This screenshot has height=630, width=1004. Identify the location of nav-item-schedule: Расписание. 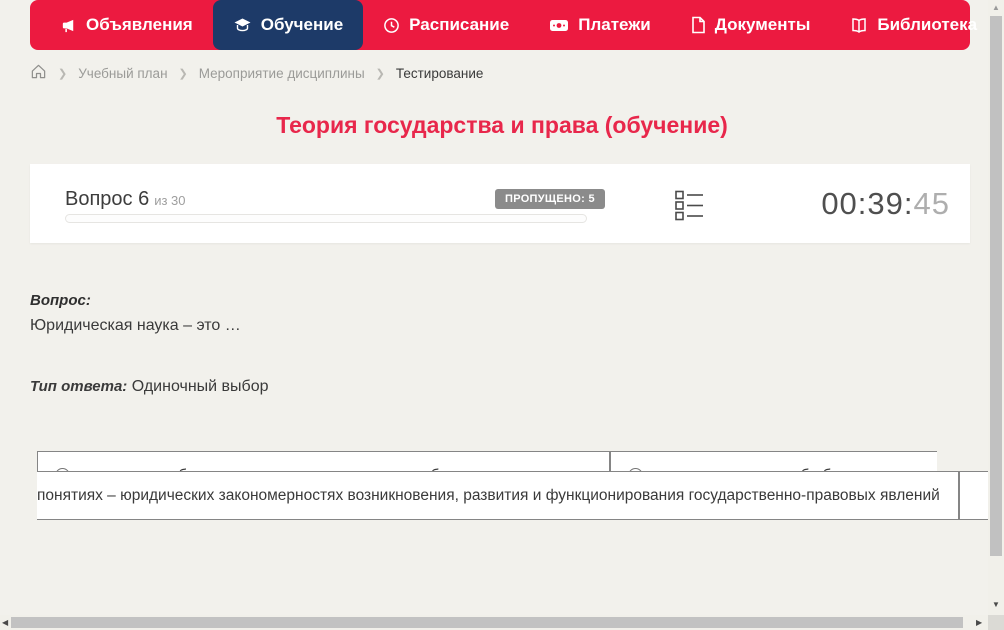
(446, 25).